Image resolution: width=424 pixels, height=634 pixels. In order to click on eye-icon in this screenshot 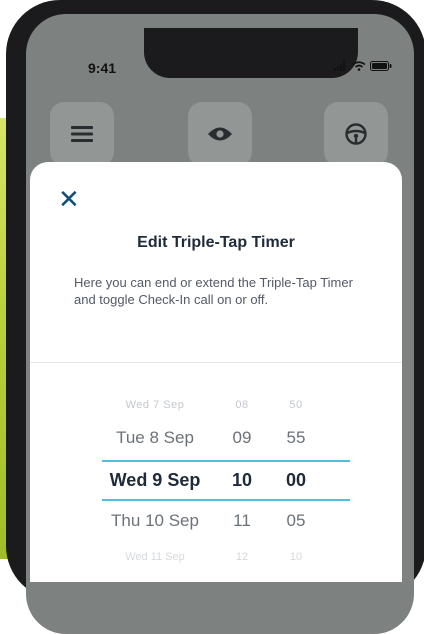, I will do `click(220, 134)`.